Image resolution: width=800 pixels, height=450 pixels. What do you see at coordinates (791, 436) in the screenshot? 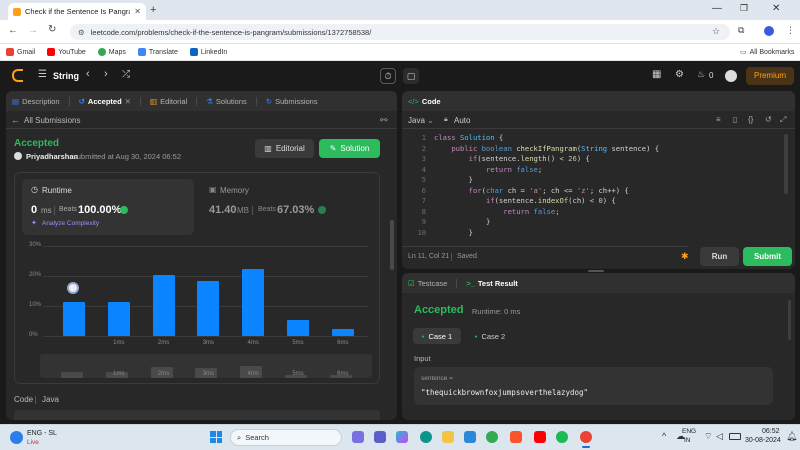
I see `notification-bell-icon: 🔔︎` at bounding box center [791, 436].